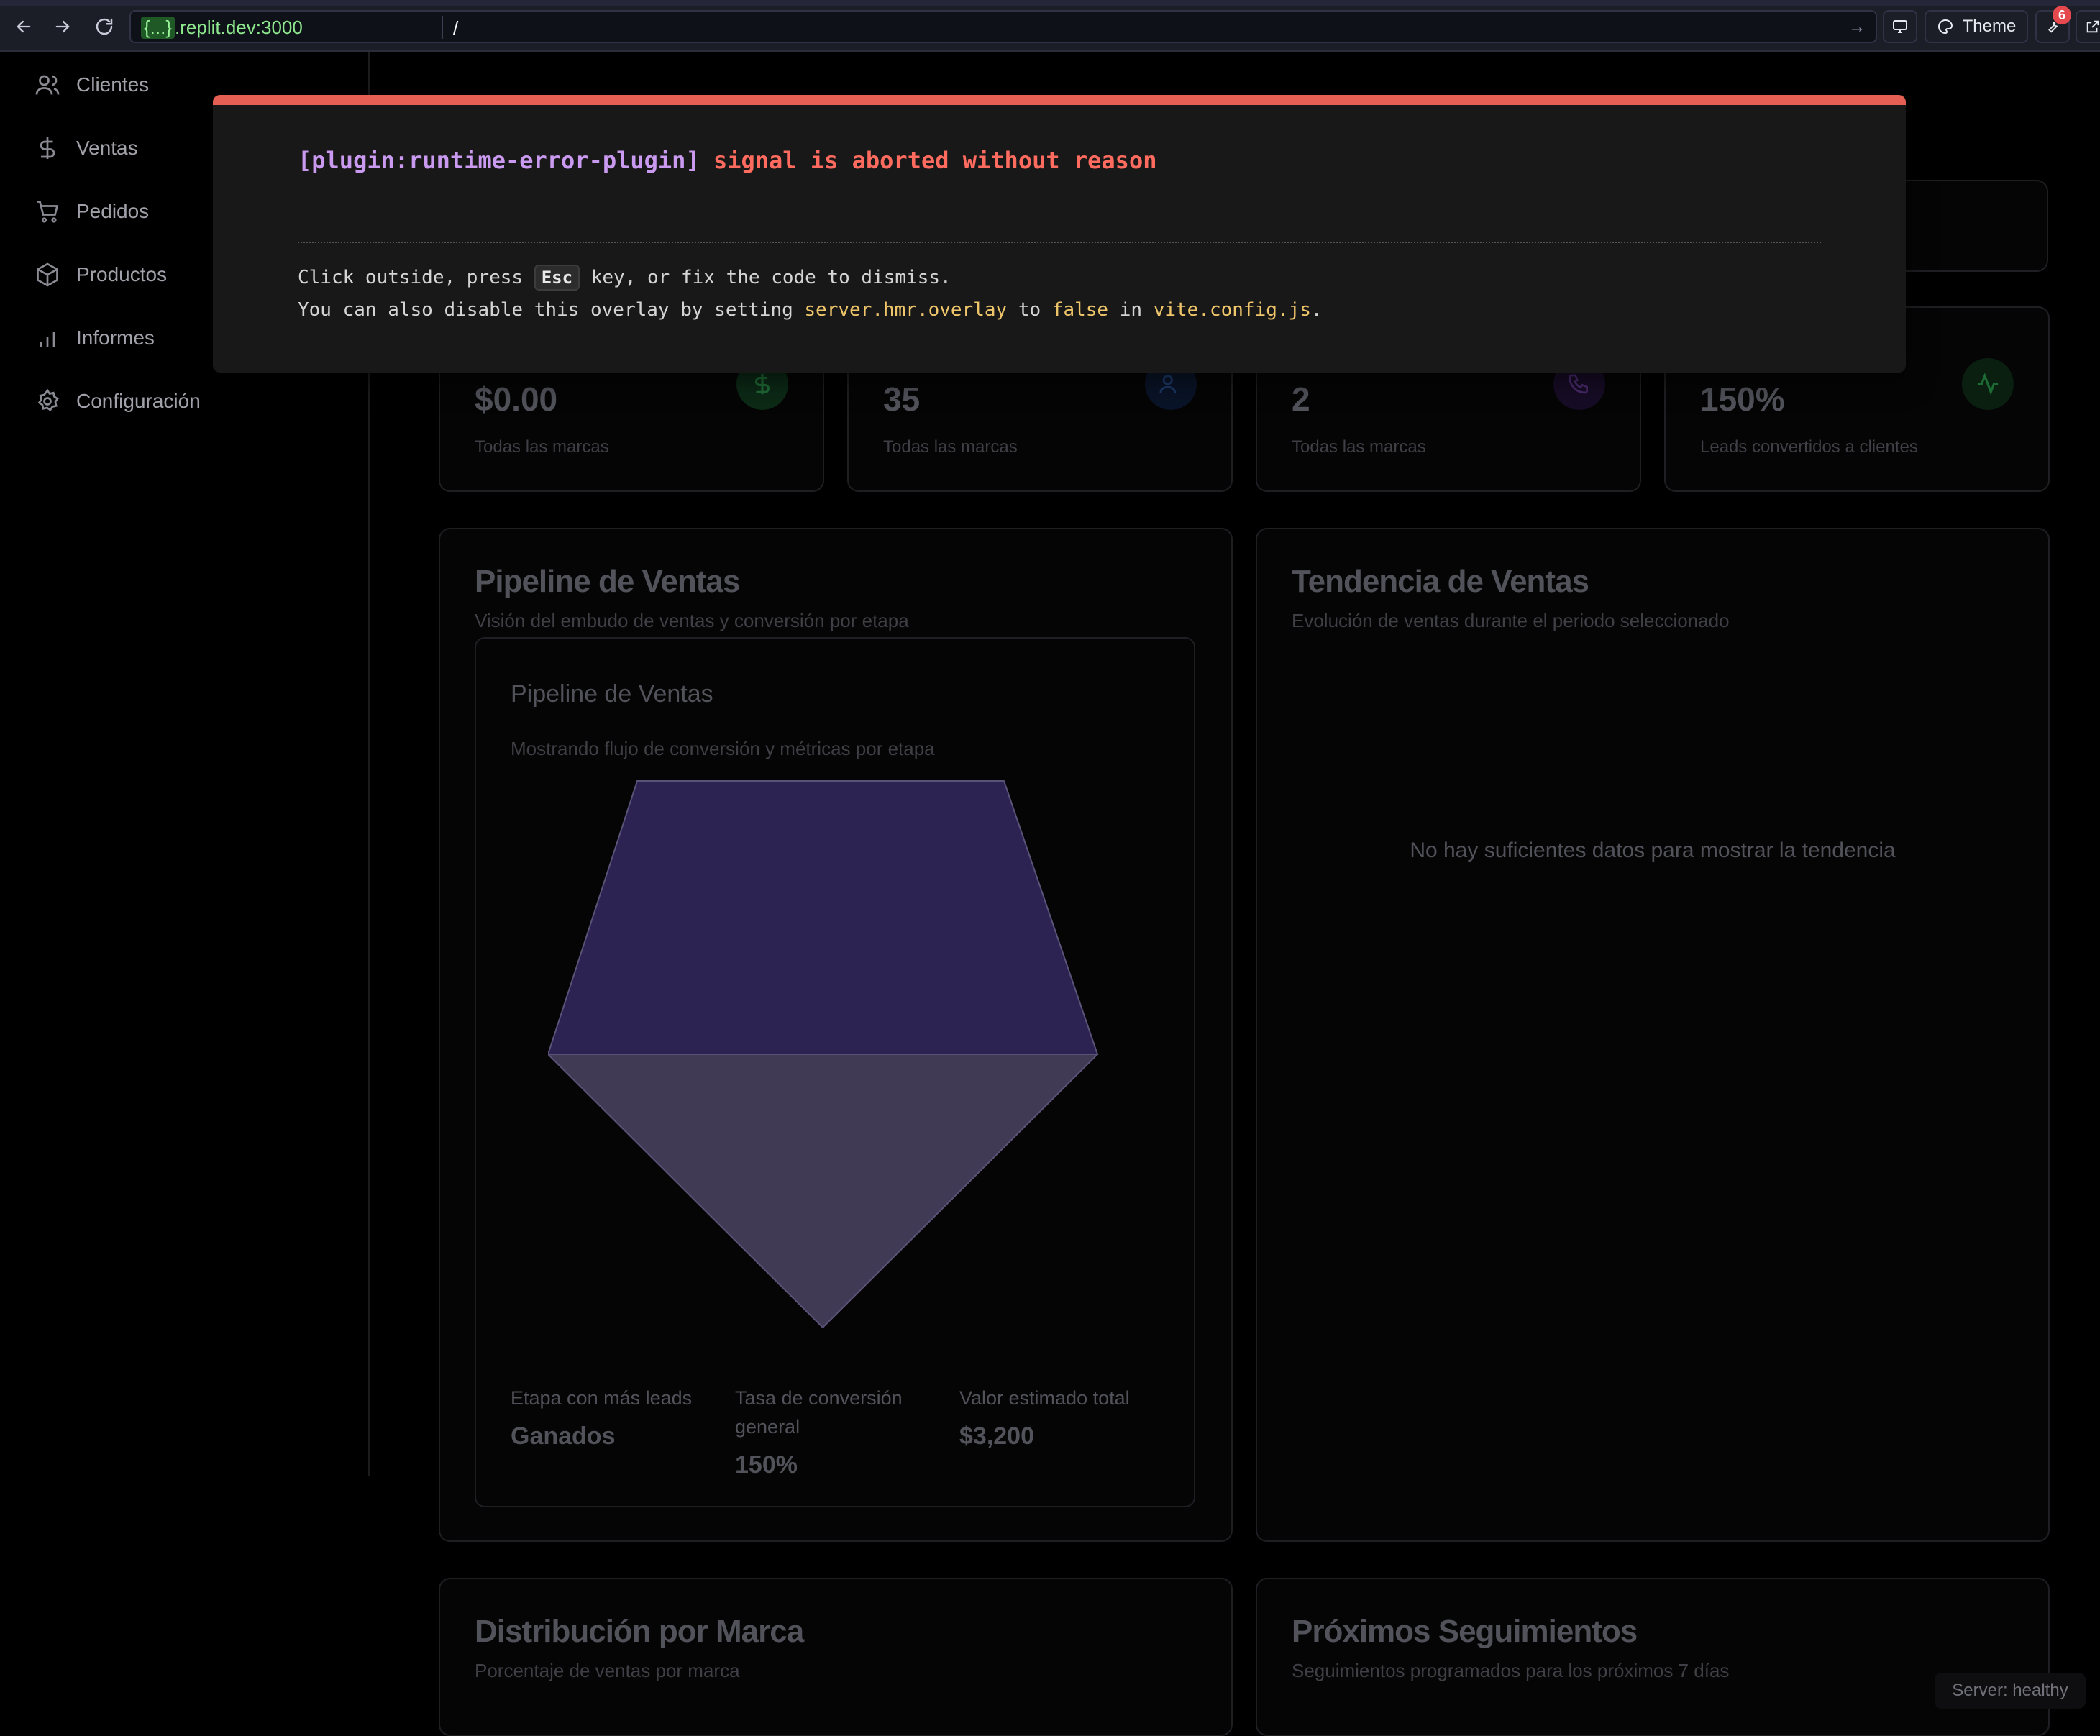 The image size is (2100, 1736). I want to click on funnel-chart, so click(824, 1054).